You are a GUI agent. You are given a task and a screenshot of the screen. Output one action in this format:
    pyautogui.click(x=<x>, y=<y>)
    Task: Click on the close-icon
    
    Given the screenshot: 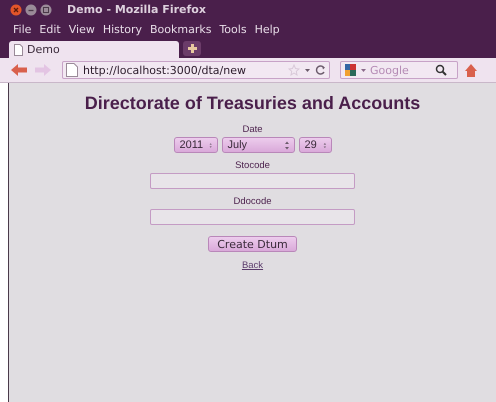 What is the action you would take?
    pyautogui.click(x=16, y=10)
    